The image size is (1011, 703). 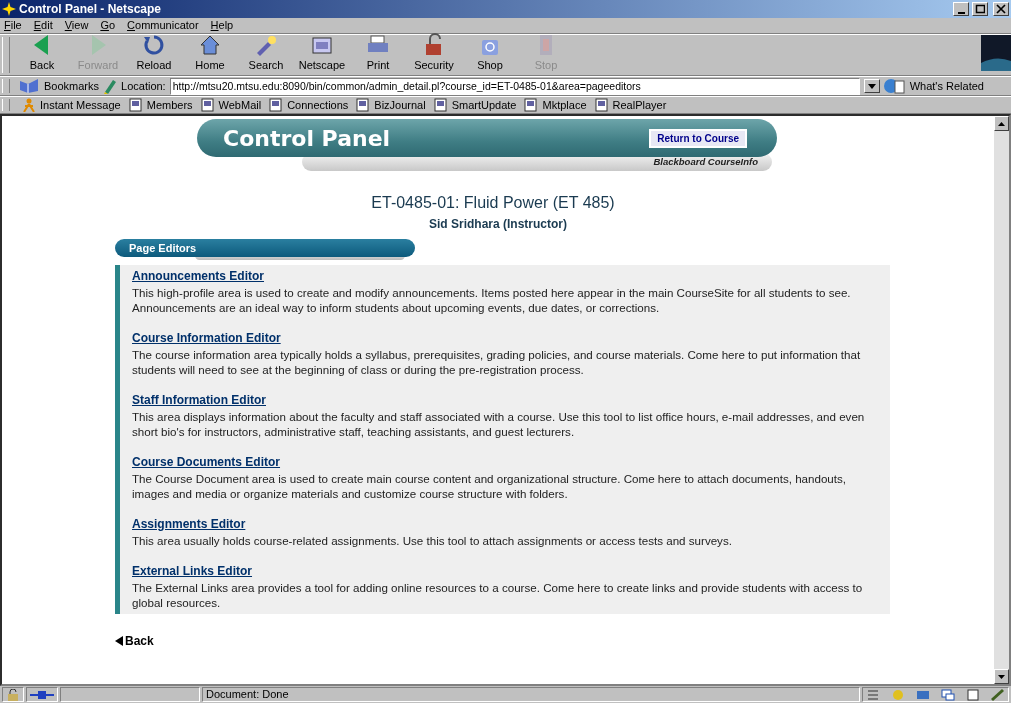 I want to click on back-link: Back, so click(x=134, y=641).